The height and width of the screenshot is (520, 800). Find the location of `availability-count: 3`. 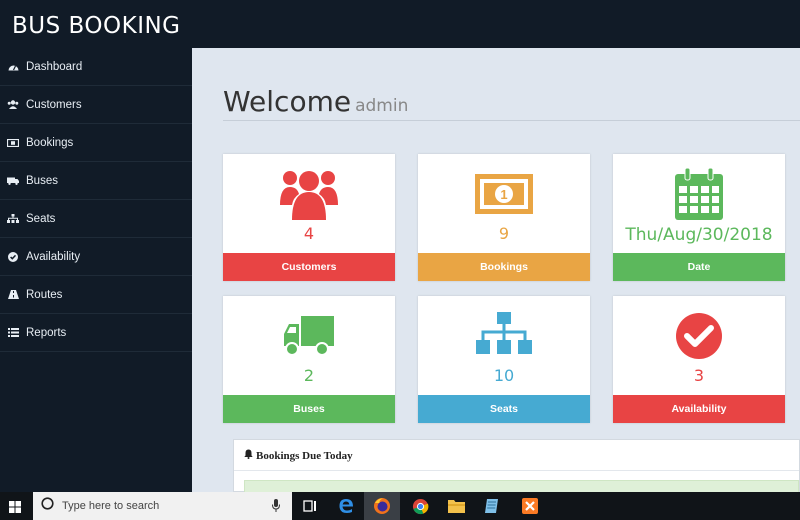

availability-count: 3 is located at coordinates (699, 375).